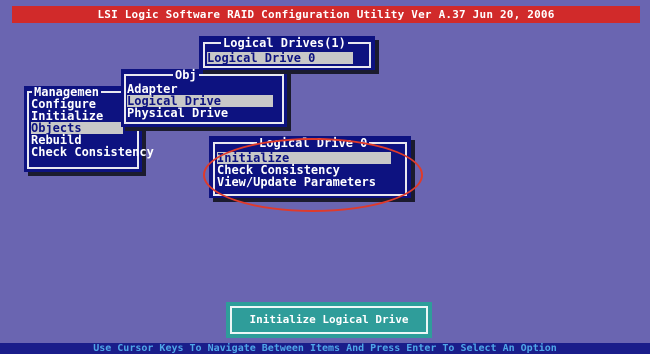 Image resolution: width=650 pixels, height=354 pixels. What do you see at coordinates (177, 113) in the screenshot?
I see `menu-item-physical-drive: Physical Drive` at bounding box center [177, 113].